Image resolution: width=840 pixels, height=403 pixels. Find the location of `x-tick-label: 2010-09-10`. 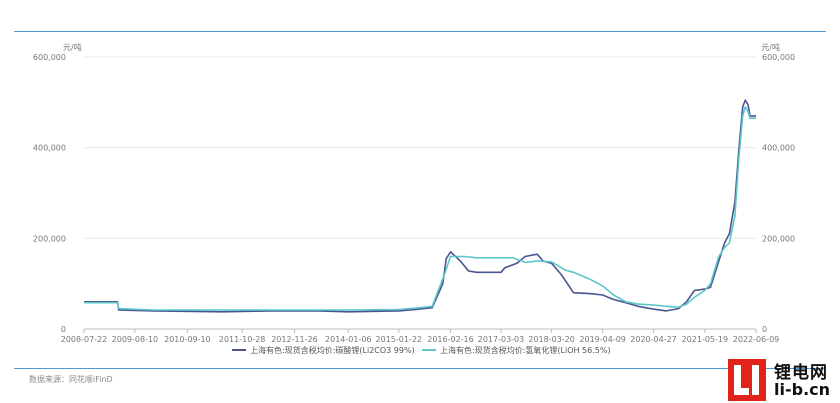

x-tick-label: 2010-09-10 is located at coordinates (187, 339).